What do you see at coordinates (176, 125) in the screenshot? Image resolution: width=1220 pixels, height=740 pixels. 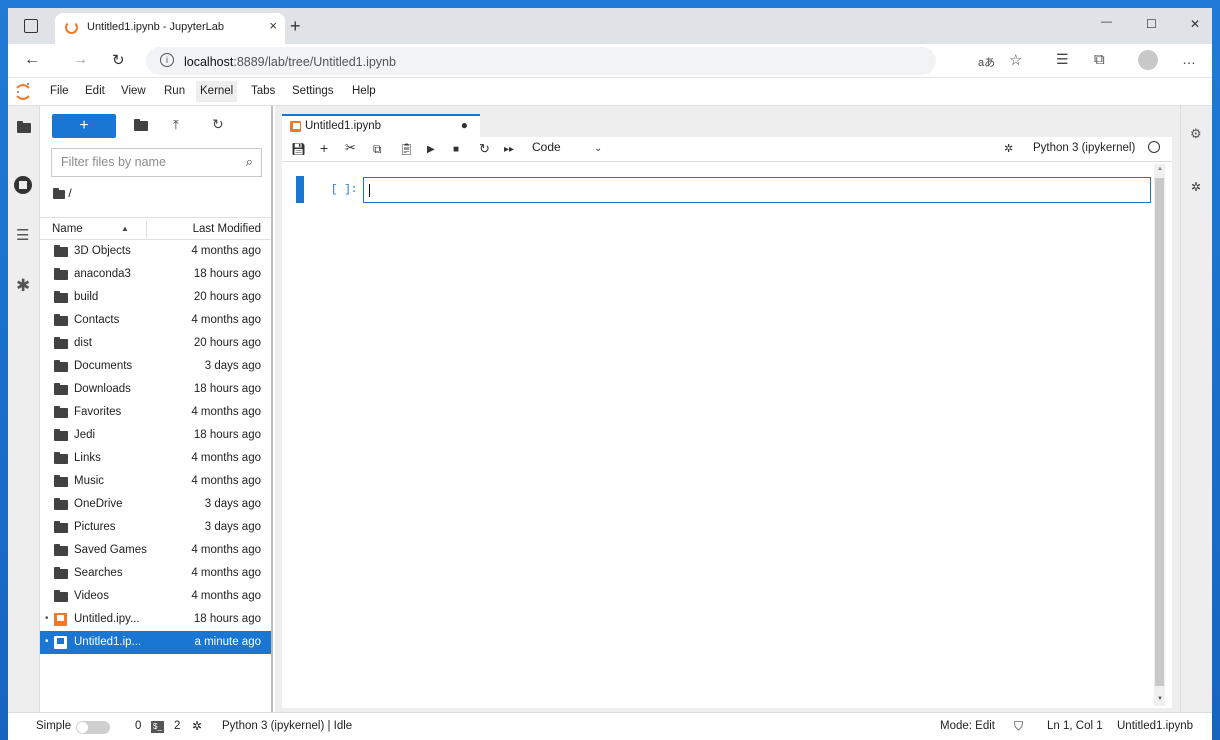 I see `upload-icon: ⤒` at bounding box center [176, 125].